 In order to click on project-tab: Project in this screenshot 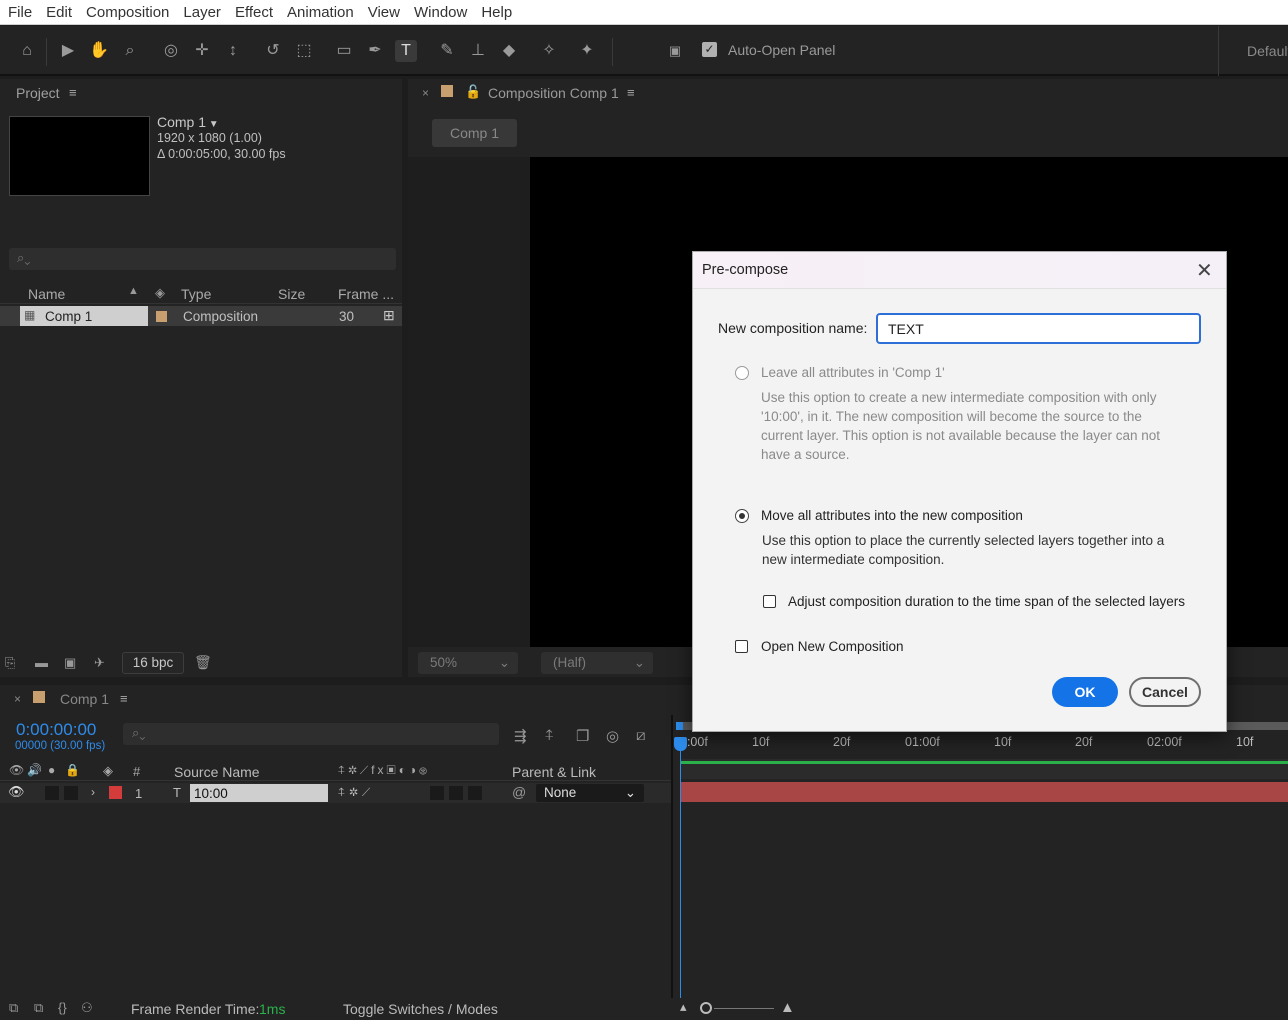, I will do `click(38, 93)`.